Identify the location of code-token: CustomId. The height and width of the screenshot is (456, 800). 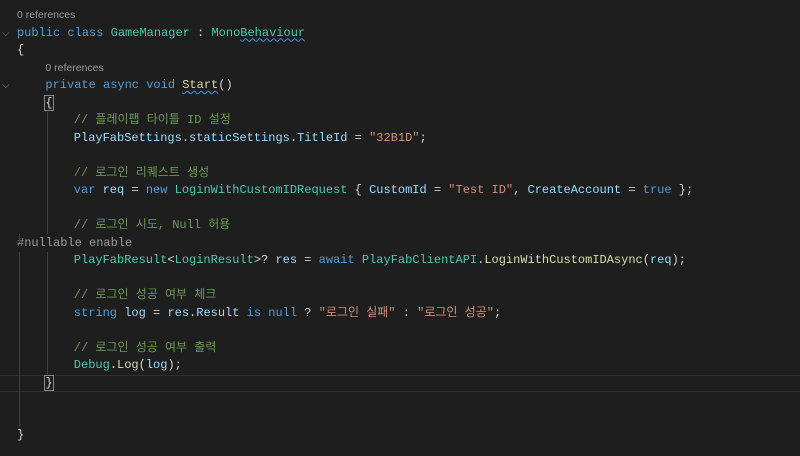
(398, 190).